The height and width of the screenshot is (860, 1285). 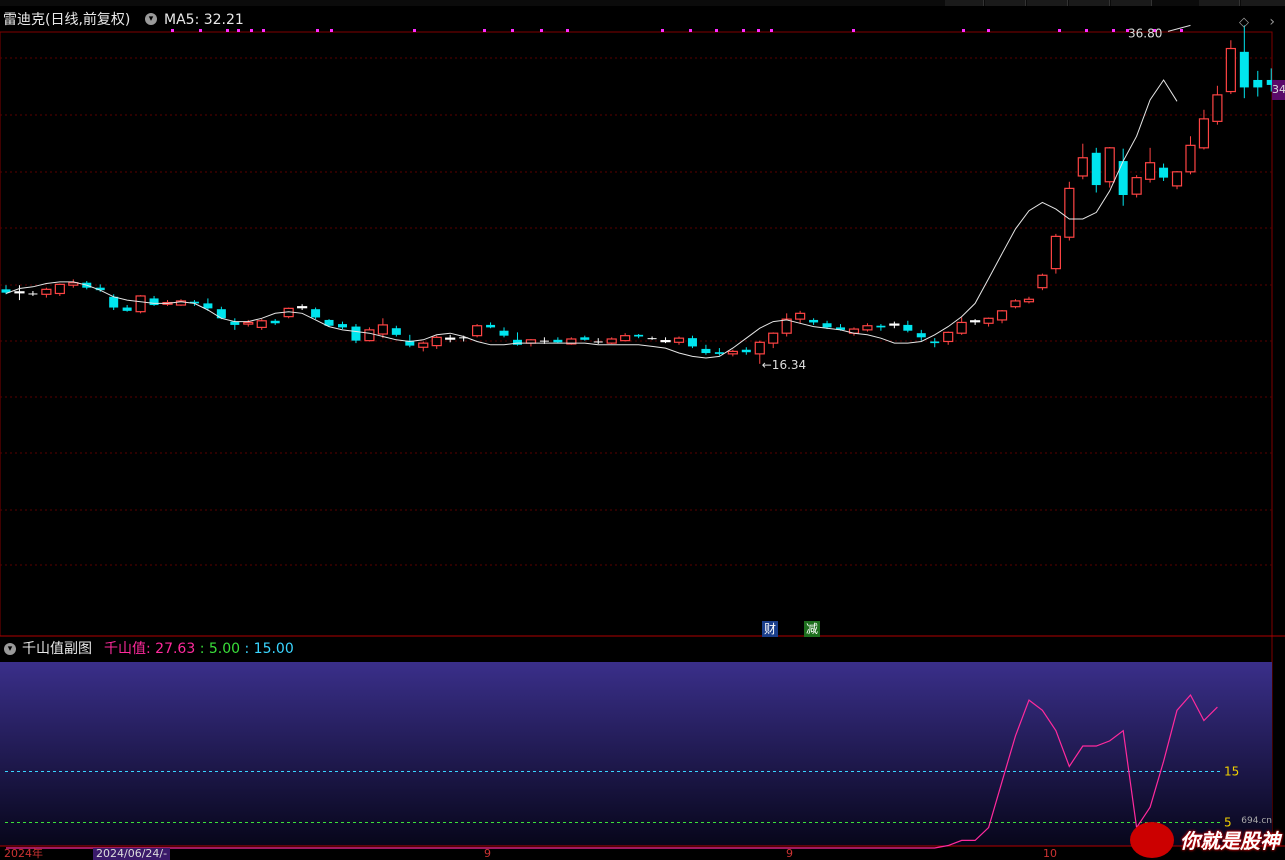 What do you see at coordinates (1244, 23) in the screenshot?
I see `diamond-icon: ◇` at bounding box center [1244, 23].